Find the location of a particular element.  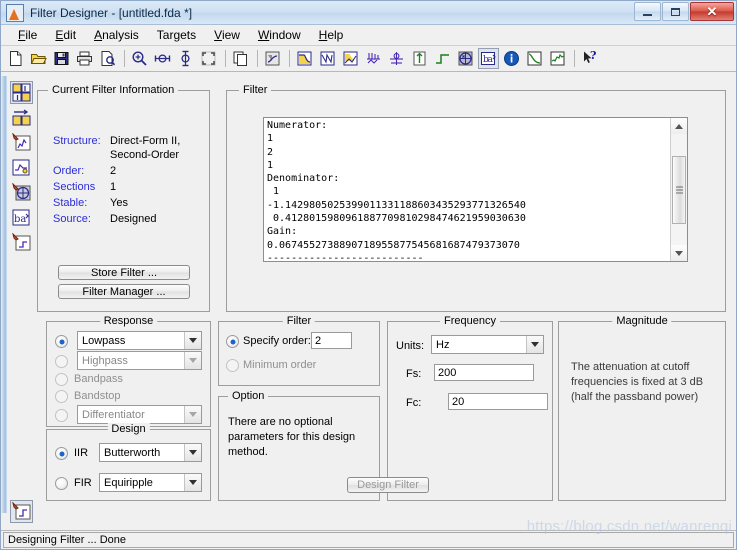

save-session-icon is located at coordinates (61, 58).